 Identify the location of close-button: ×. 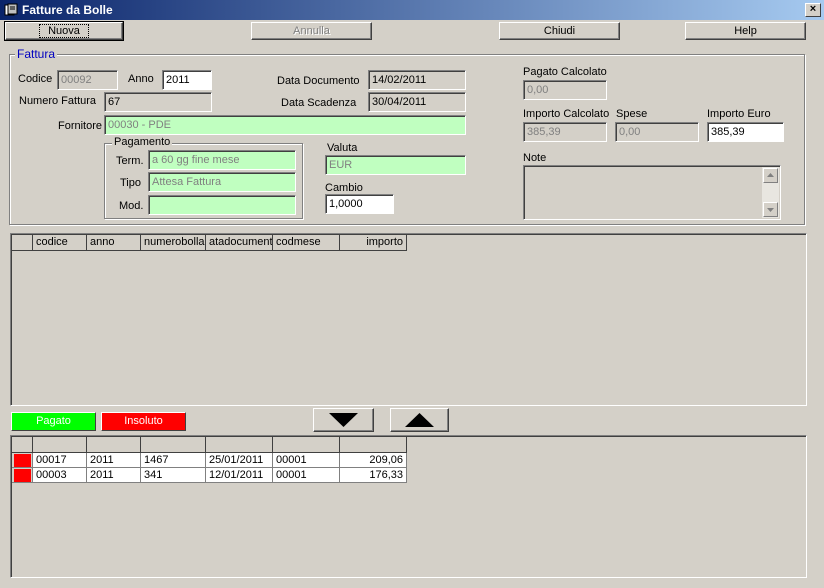
(813, 10).